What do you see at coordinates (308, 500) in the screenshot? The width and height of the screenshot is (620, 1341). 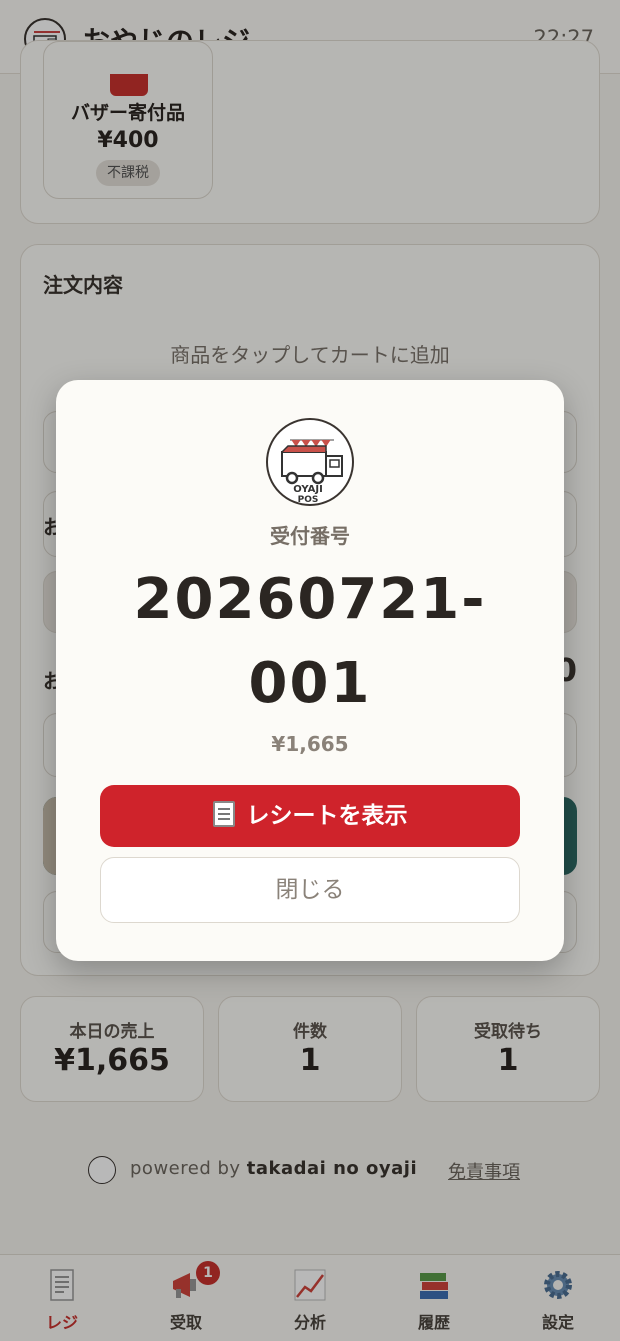 I see `logo-text-pos: POS` at bounding box center [308, 500].